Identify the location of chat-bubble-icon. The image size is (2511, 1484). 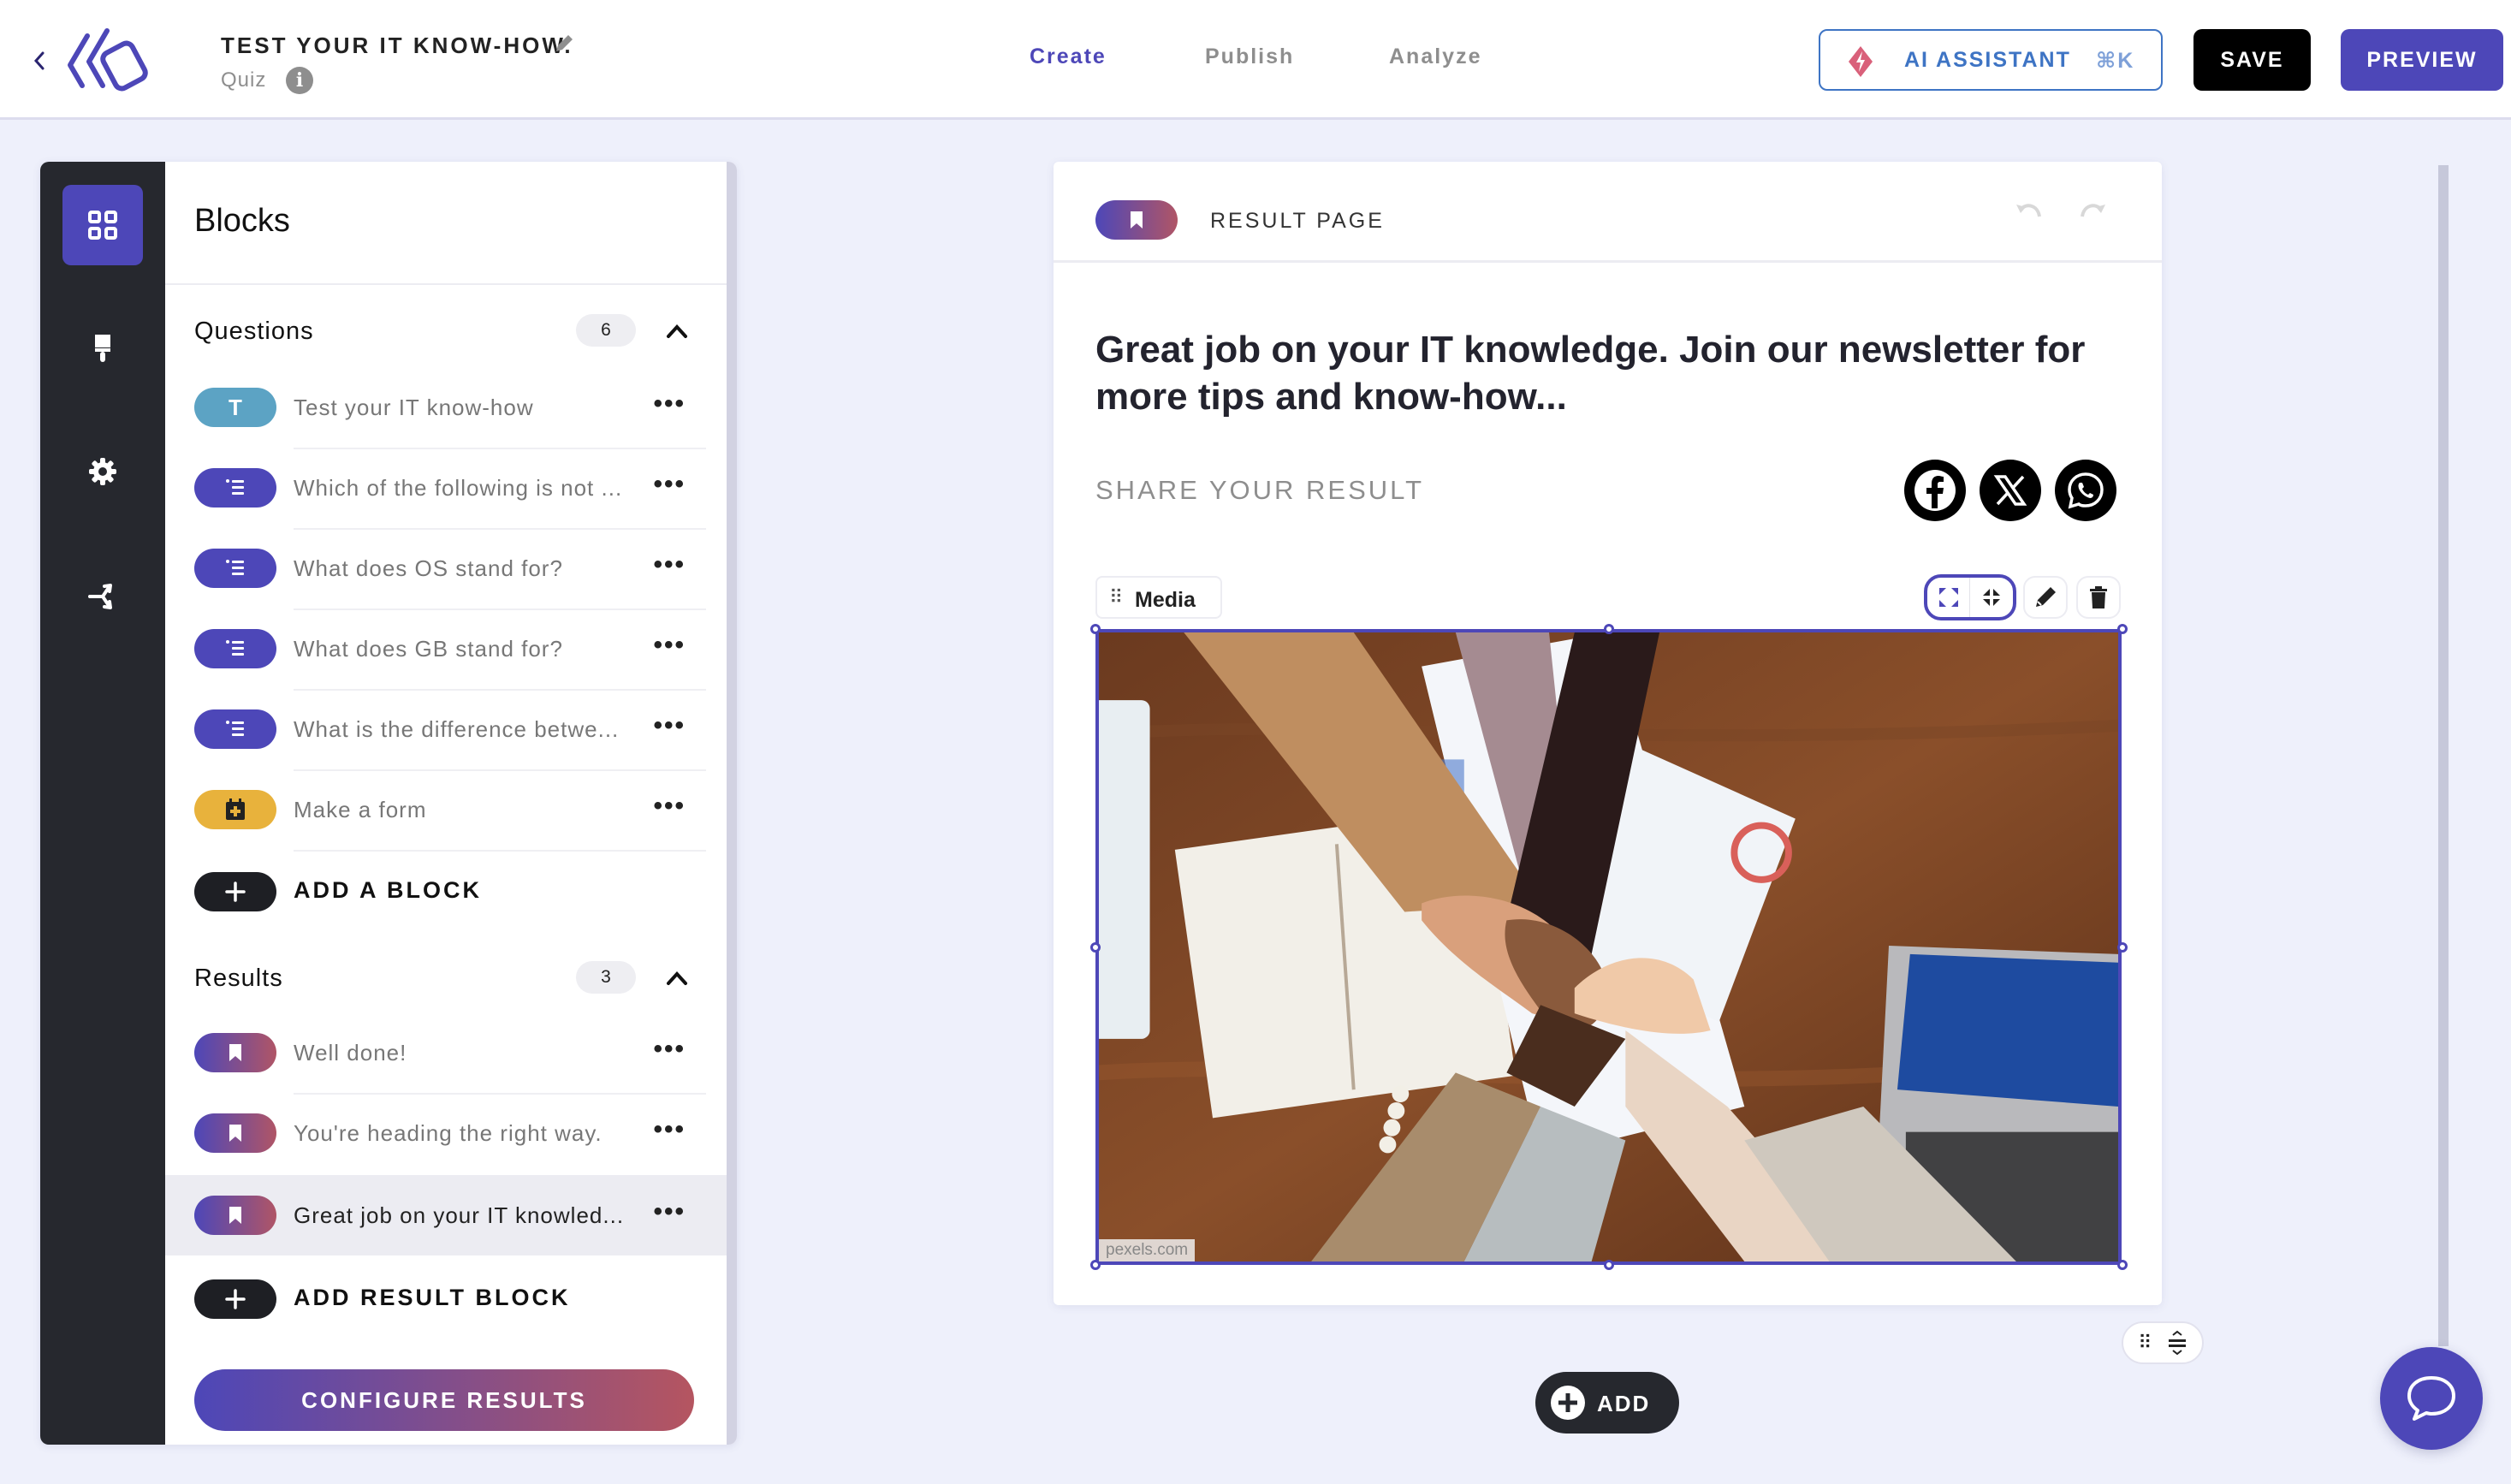
(2431, 1399).